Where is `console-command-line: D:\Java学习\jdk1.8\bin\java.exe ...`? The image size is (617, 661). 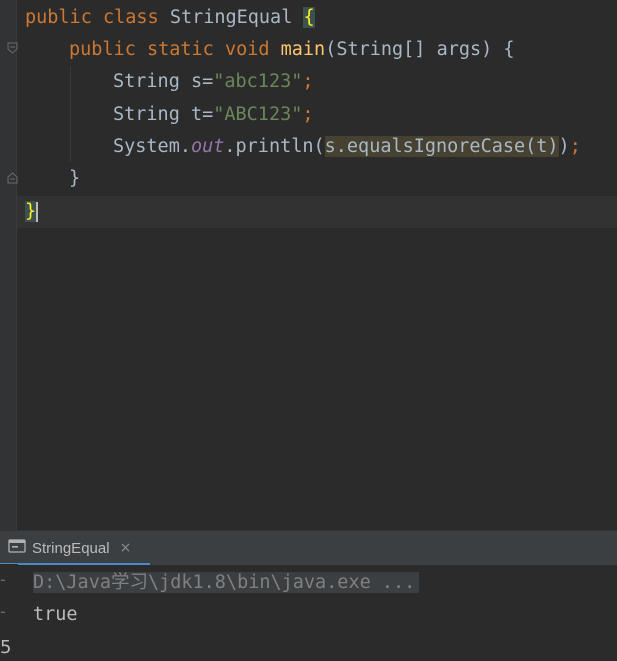
console-command-line: D:\Java学习\jdk1.8\bin\java.exe ... is located at coordinates (226, 583).